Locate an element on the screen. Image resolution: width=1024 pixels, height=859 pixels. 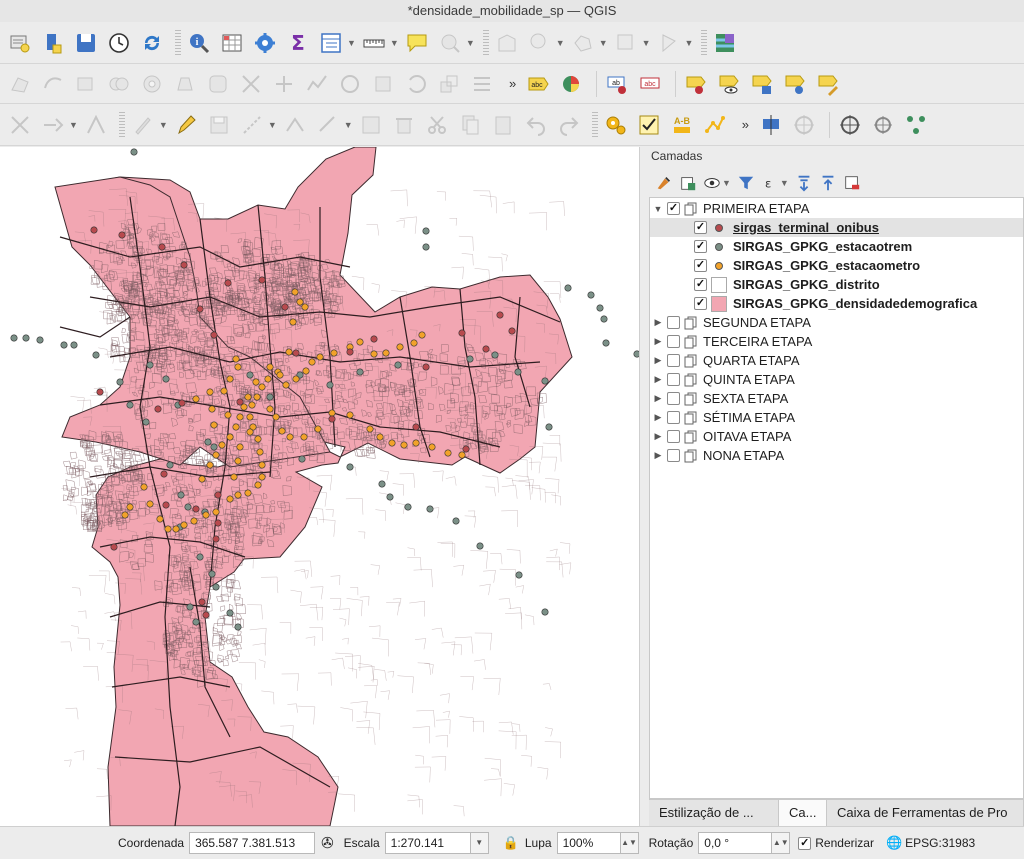
layer-group-primeira-etapa: ▼ ✓ PRIMEIRA ETAPA is located at coordinates (836, 208).